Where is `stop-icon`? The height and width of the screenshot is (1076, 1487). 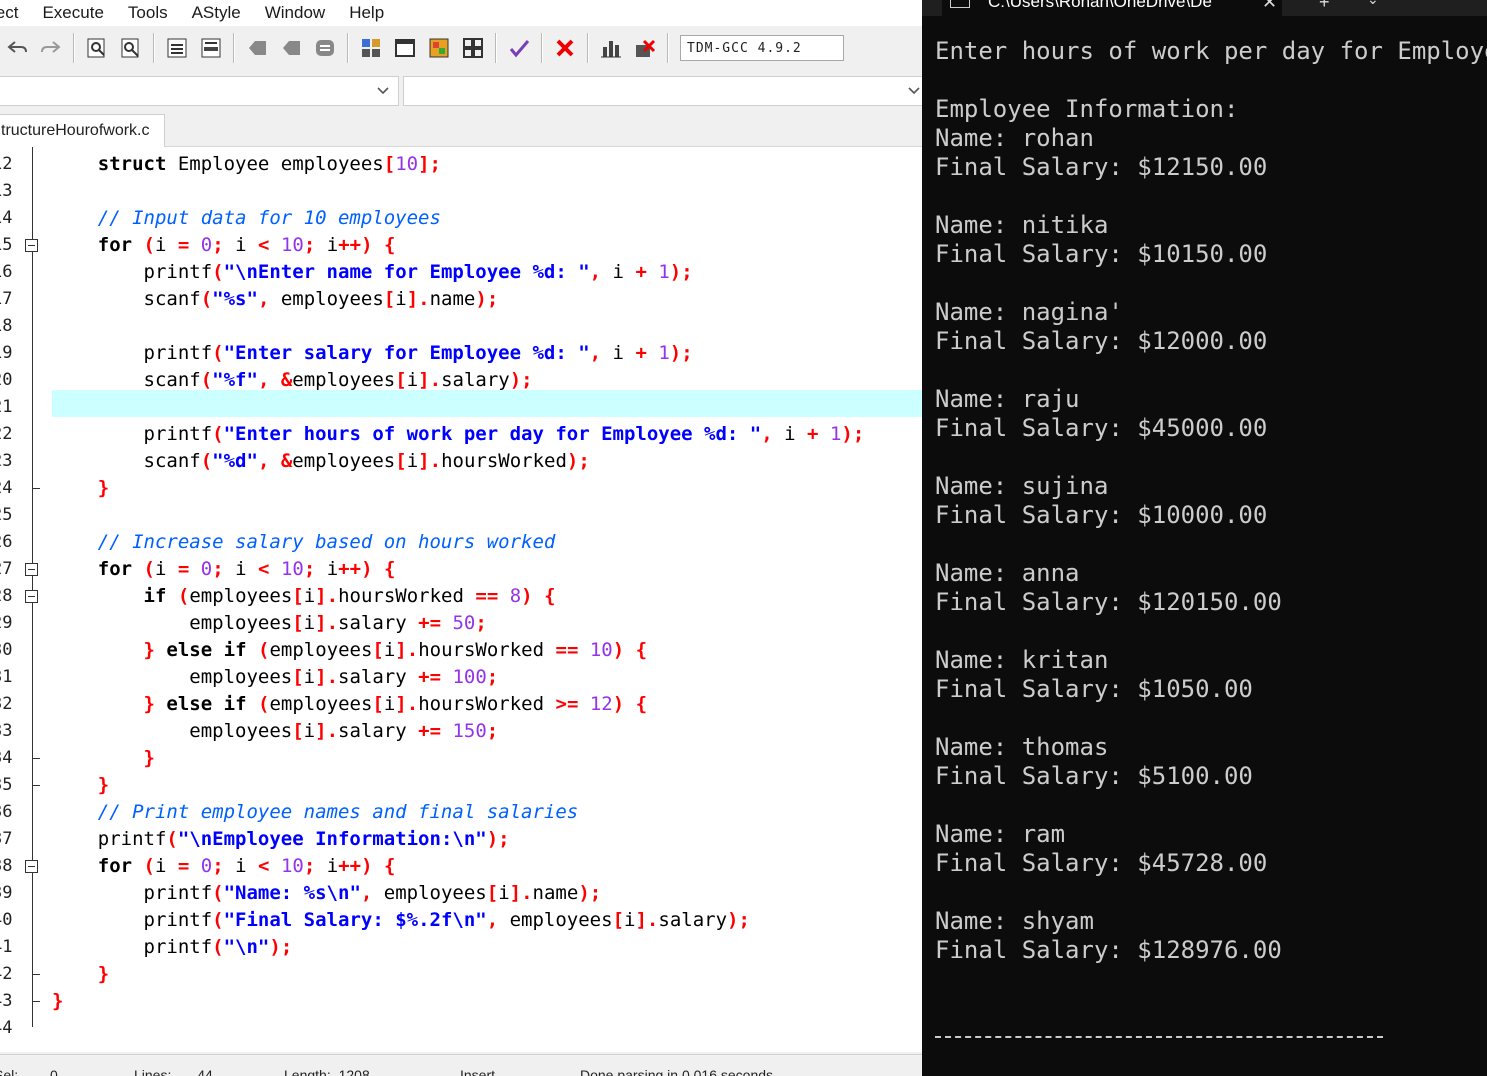
stop-icon is located at coordinates (565, 48).